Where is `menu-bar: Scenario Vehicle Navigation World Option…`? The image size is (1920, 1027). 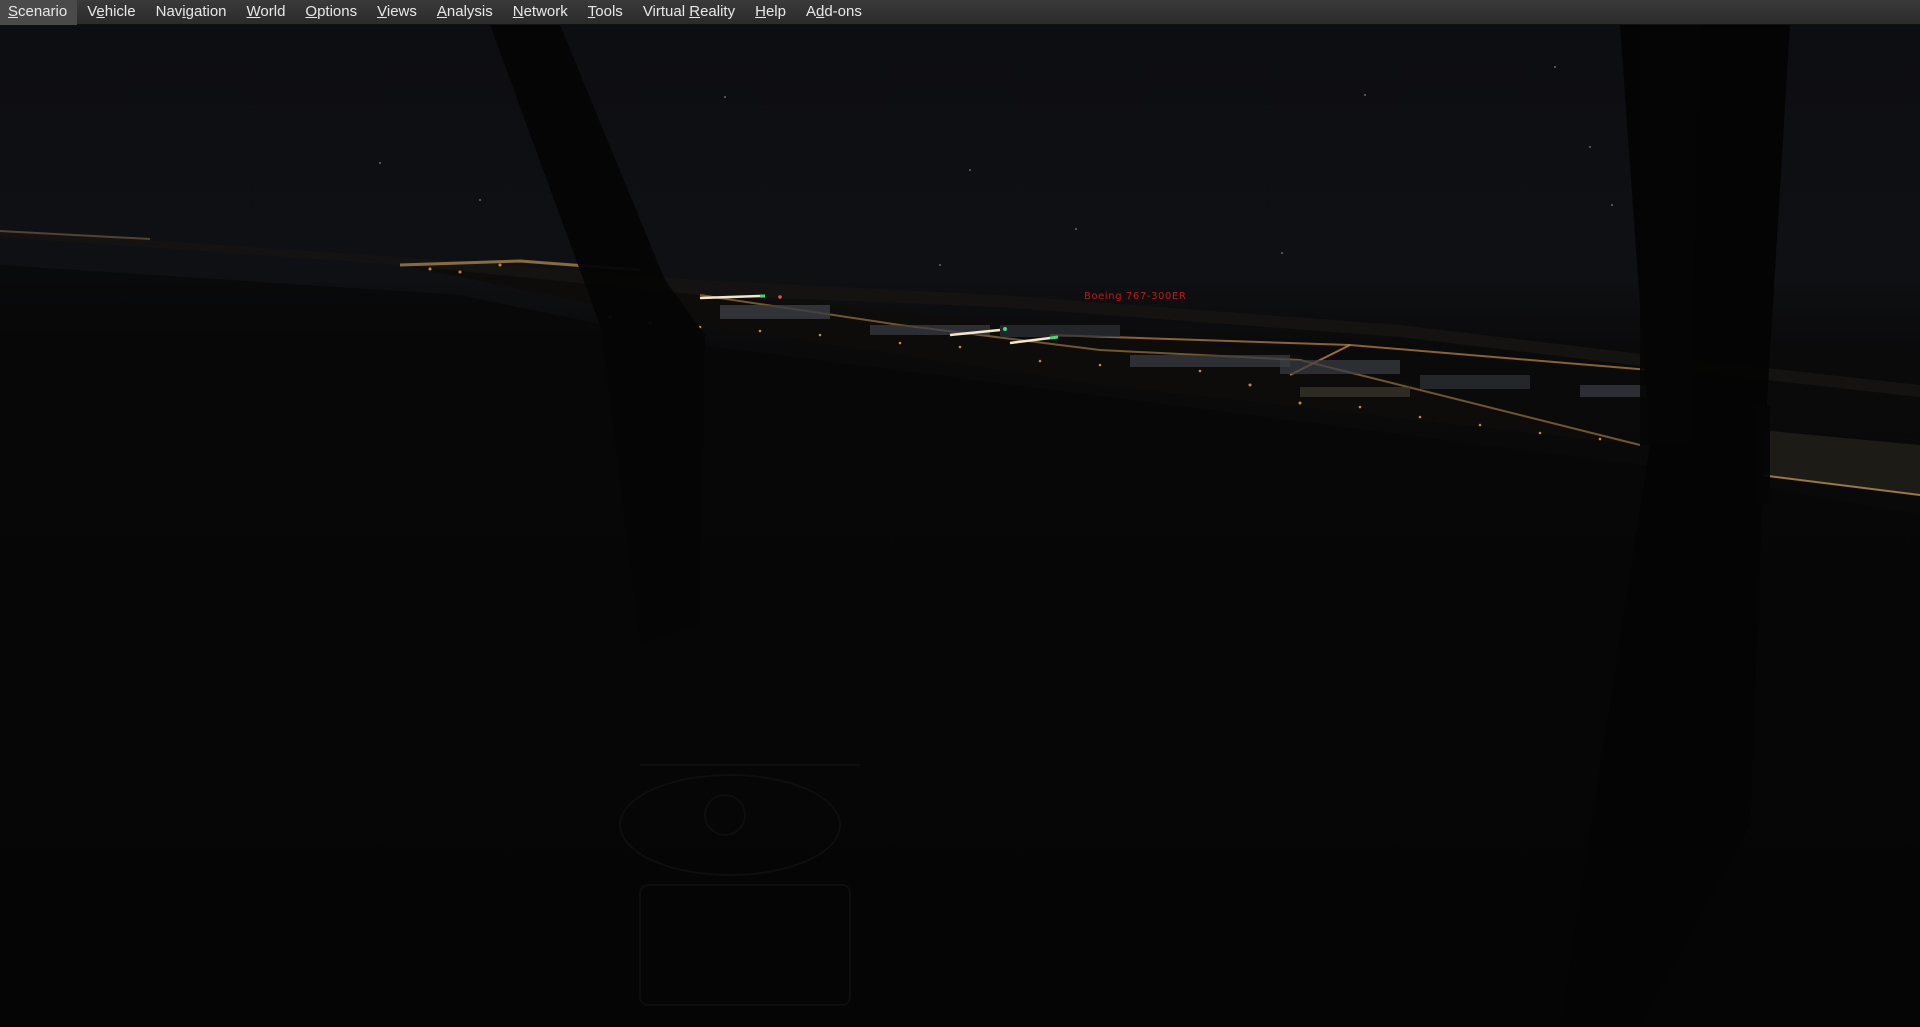
menu-bar: Scenario Vehicle Navigation World Option… is located at coordinates (960, 12).